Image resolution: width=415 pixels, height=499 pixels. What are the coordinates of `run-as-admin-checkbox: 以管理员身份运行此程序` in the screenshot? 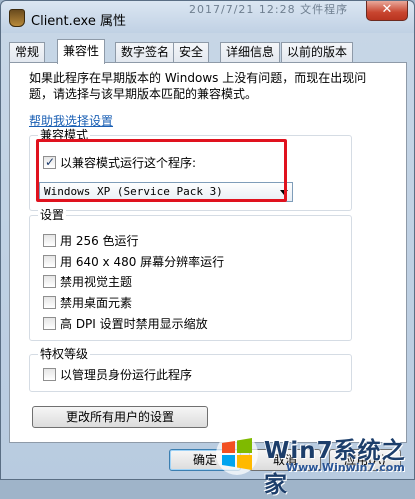 It's located at (117, 375).